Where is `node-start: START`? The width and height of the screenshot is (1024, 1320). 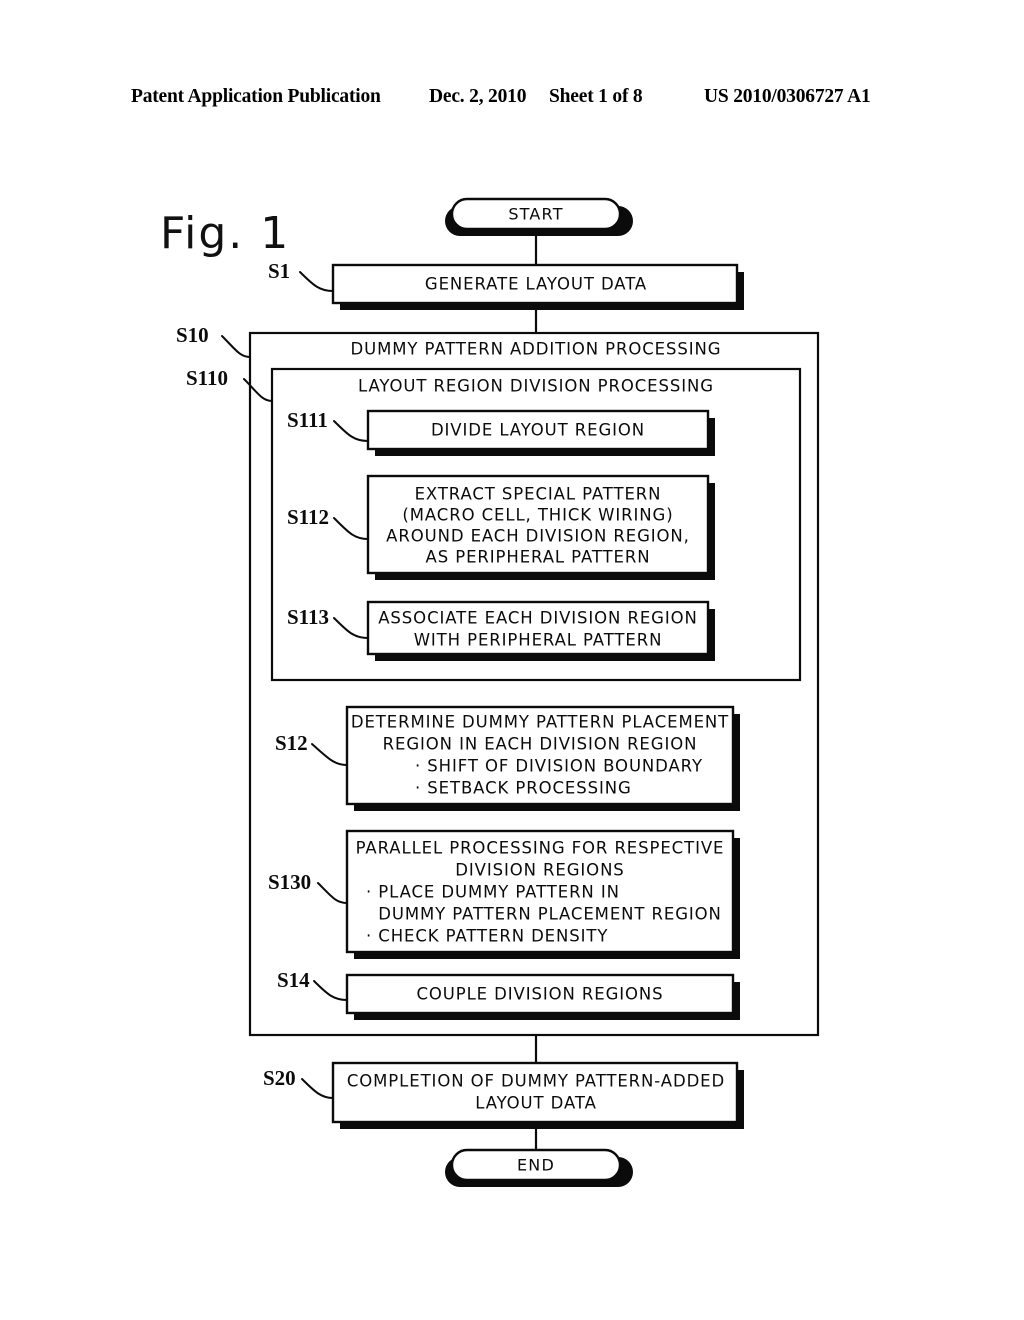
node-start: START is located at coordinates (539, 216).